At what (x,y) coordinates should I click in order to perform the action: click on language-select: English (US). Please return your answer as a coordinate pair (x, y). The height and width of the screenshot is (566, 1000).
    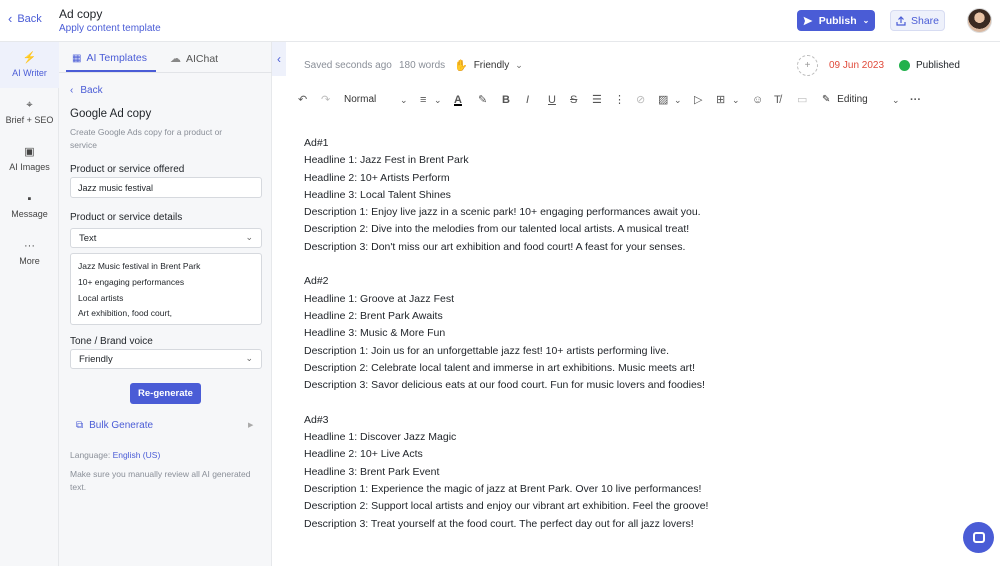
    Looking at the image, I should click on (137, 455).